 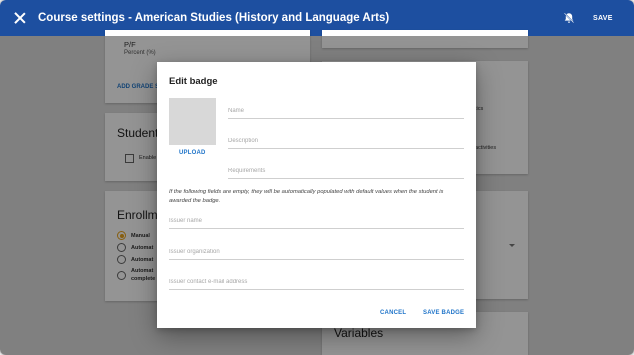 What do you see at coordinates (316, 221) in the screenshot?
I see `issuer-name-input` at bounding box center [316, 221].